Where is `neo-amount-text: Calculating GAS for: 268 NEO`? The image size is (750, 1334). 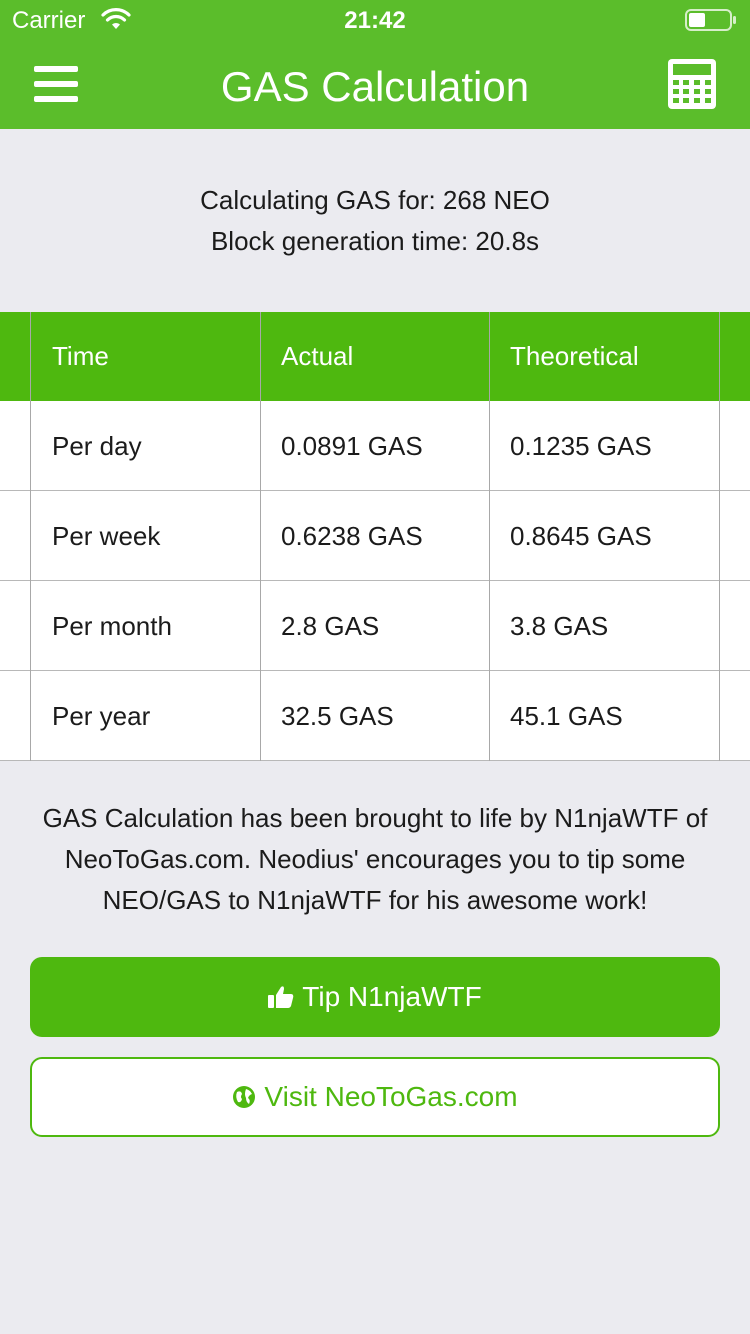 neo-amount-text: Calculating GAS for: 268 NEO is located at coordinates (375, 200).